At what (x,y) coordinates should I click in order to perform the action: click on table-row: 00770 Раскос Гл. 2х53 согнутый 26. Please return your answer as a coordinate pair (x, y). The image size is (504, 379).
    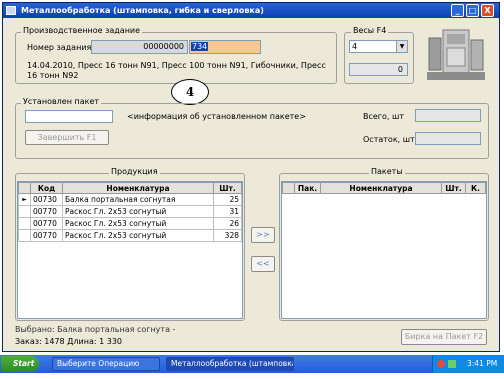
    Looking at the image, I should click on (130, 223).